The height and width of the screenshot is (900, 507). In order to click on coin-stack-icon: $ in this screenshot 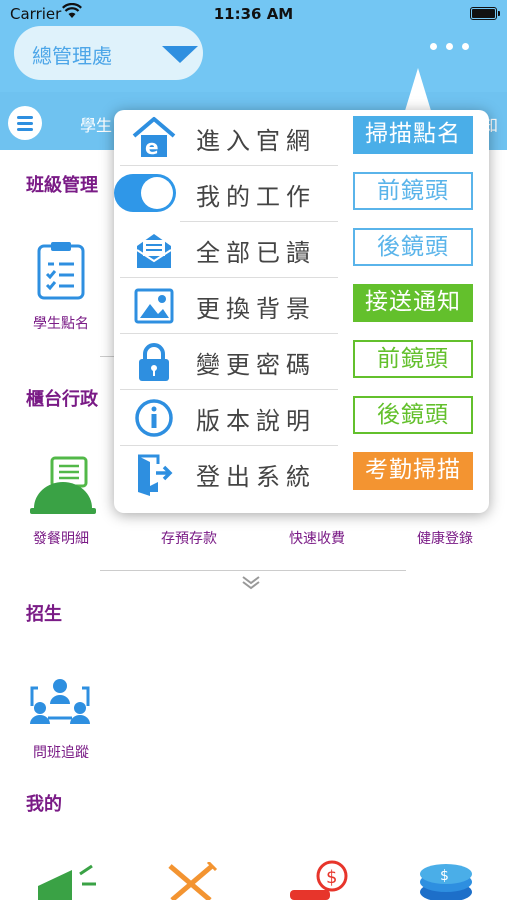, I will do `click(446, 881)`.